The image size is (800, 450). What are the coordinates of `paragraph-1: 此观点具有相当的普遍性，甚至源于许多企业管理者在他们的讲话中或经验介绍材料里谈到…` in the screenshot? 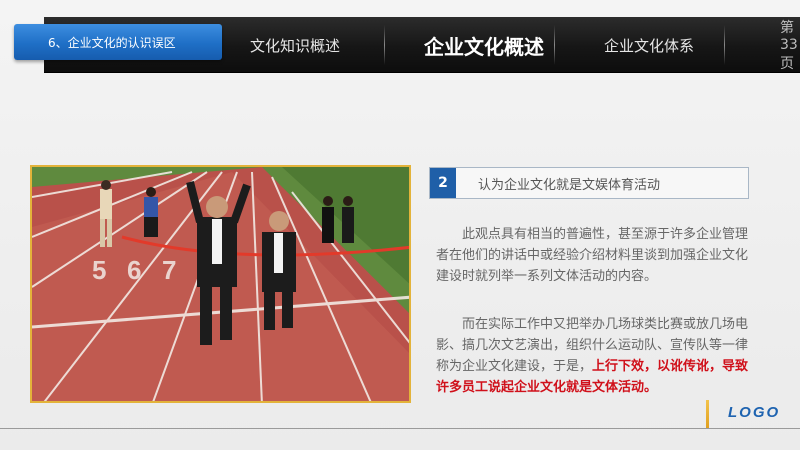 It's located at (592, 255).